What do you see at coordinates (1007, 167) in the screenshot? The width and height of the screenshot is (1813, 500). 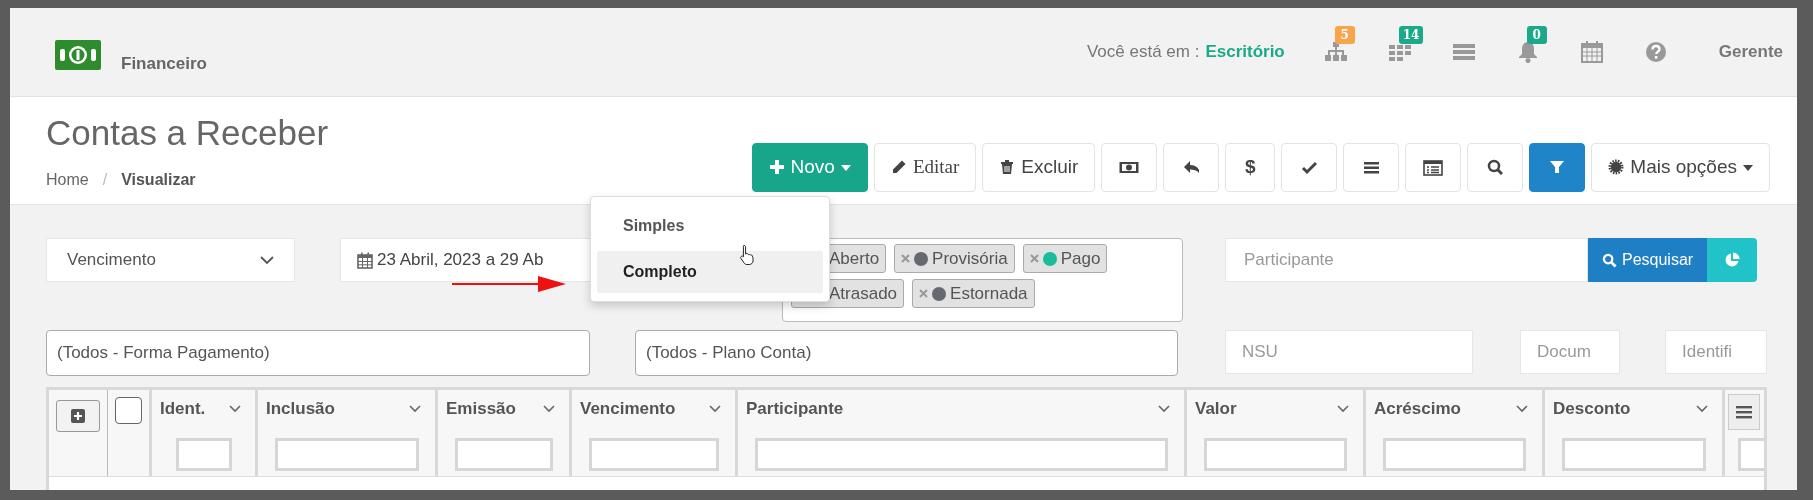 I see `trash-icon` at bounding box center [1007, 167].